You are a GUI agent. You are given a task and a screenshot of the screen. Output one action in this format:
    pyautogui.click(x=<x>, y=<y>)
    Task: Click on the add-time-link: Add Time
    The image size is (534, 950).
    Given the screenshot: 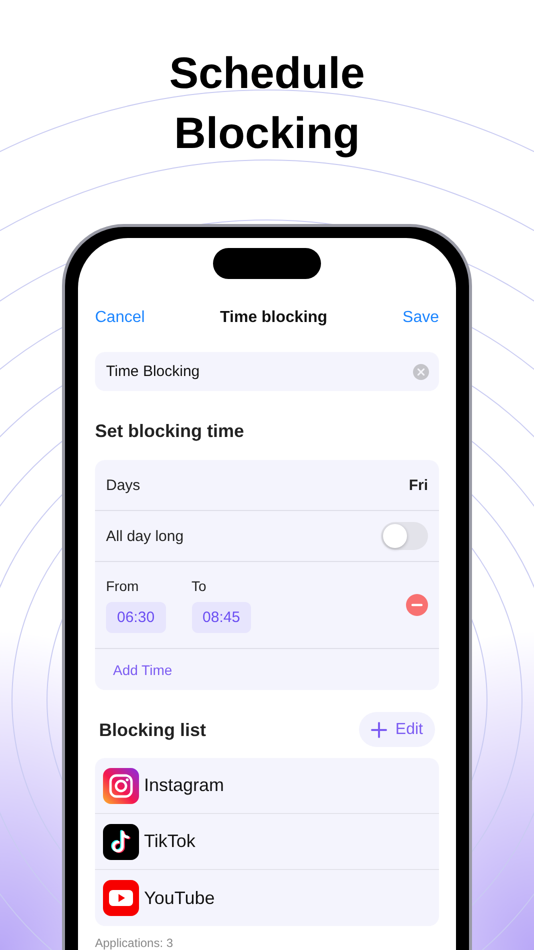 What is the action you would take?
    pyautogui.click(x=142, y=670)
    